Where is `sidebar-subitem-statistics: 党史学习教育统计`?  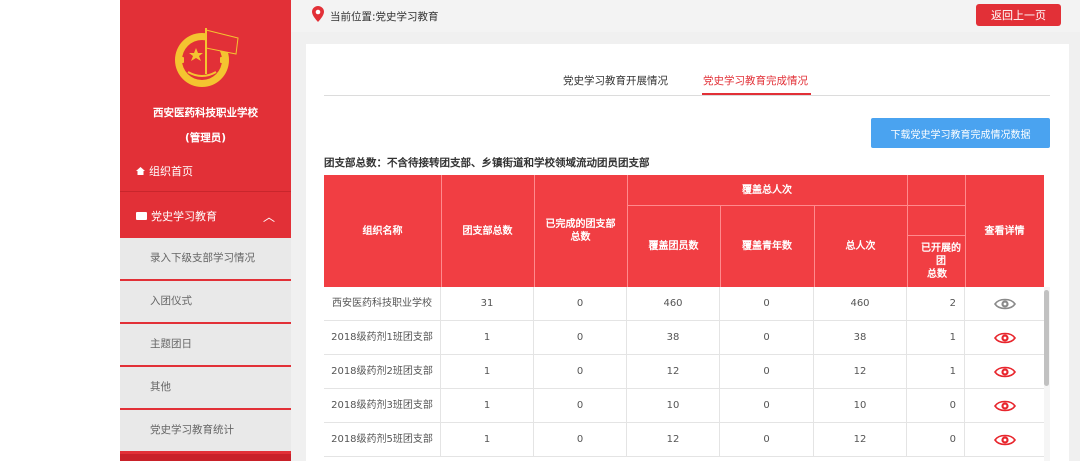 sidebar-subitem-statistics: 党史学习教育统计 is located at coordinates (205, 431).